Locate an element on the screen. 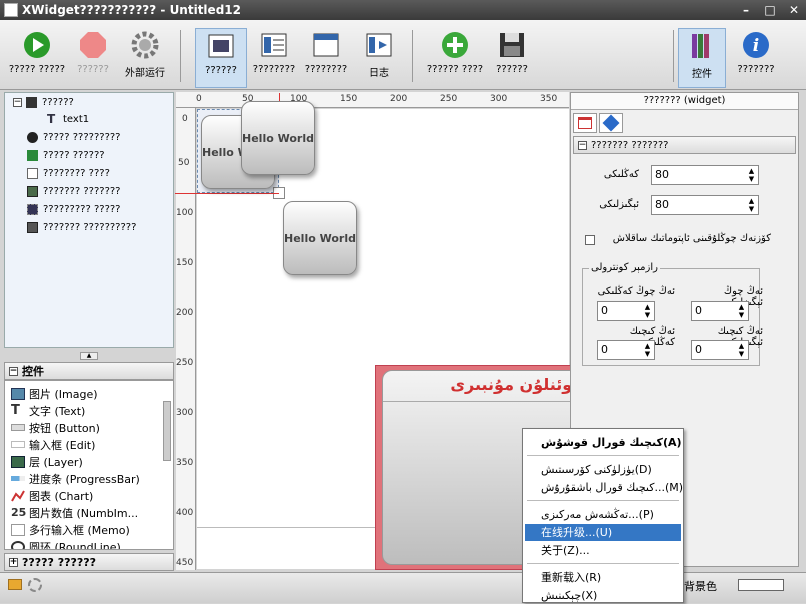 This screenshot has height=604, width=806. tree-node: ????????? ????? is located at coordinates (74, 209).